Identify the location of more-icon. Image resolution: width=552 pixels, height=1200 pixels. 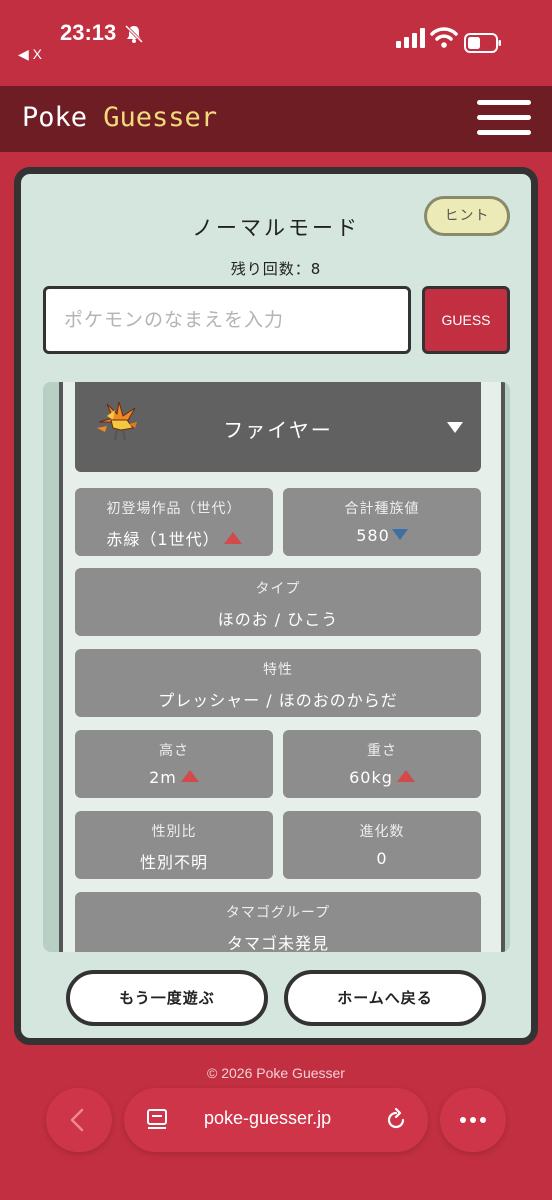
(473, 1120).